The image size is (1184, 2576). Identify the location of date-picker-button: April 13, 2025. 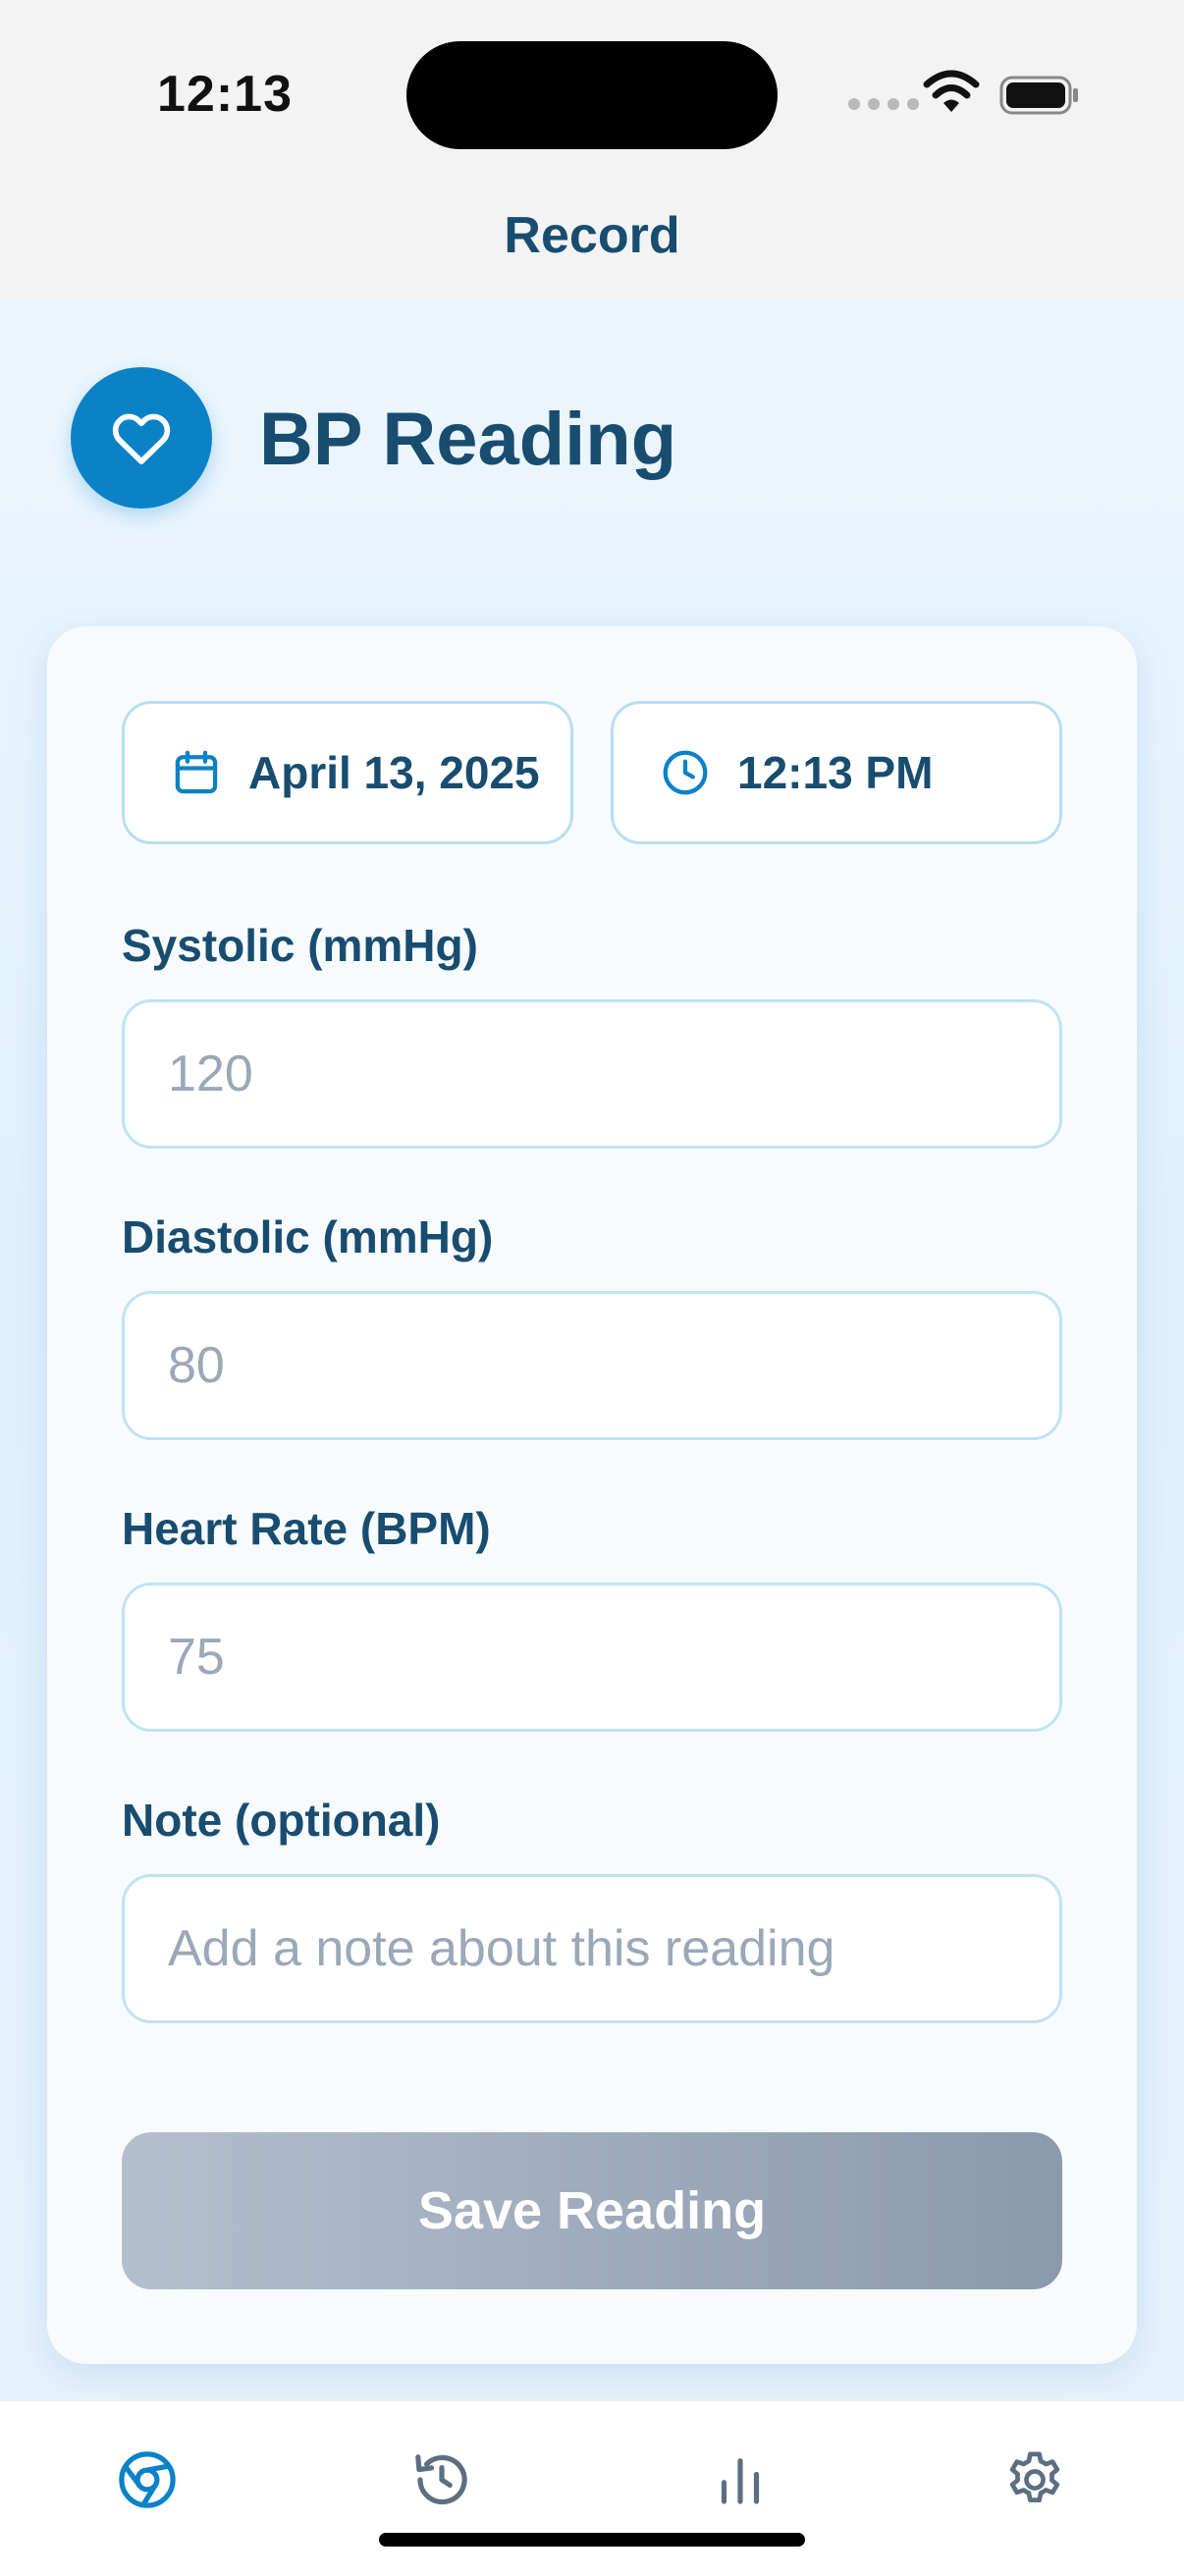
(347, 772).